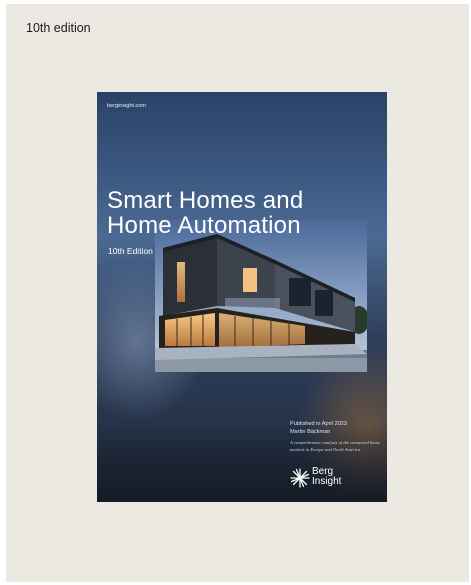  Describe the element at coordinates (318, 428) in the screenshot. I see `publication-info: Published in April 2023 Martin Bäckman` at that location.